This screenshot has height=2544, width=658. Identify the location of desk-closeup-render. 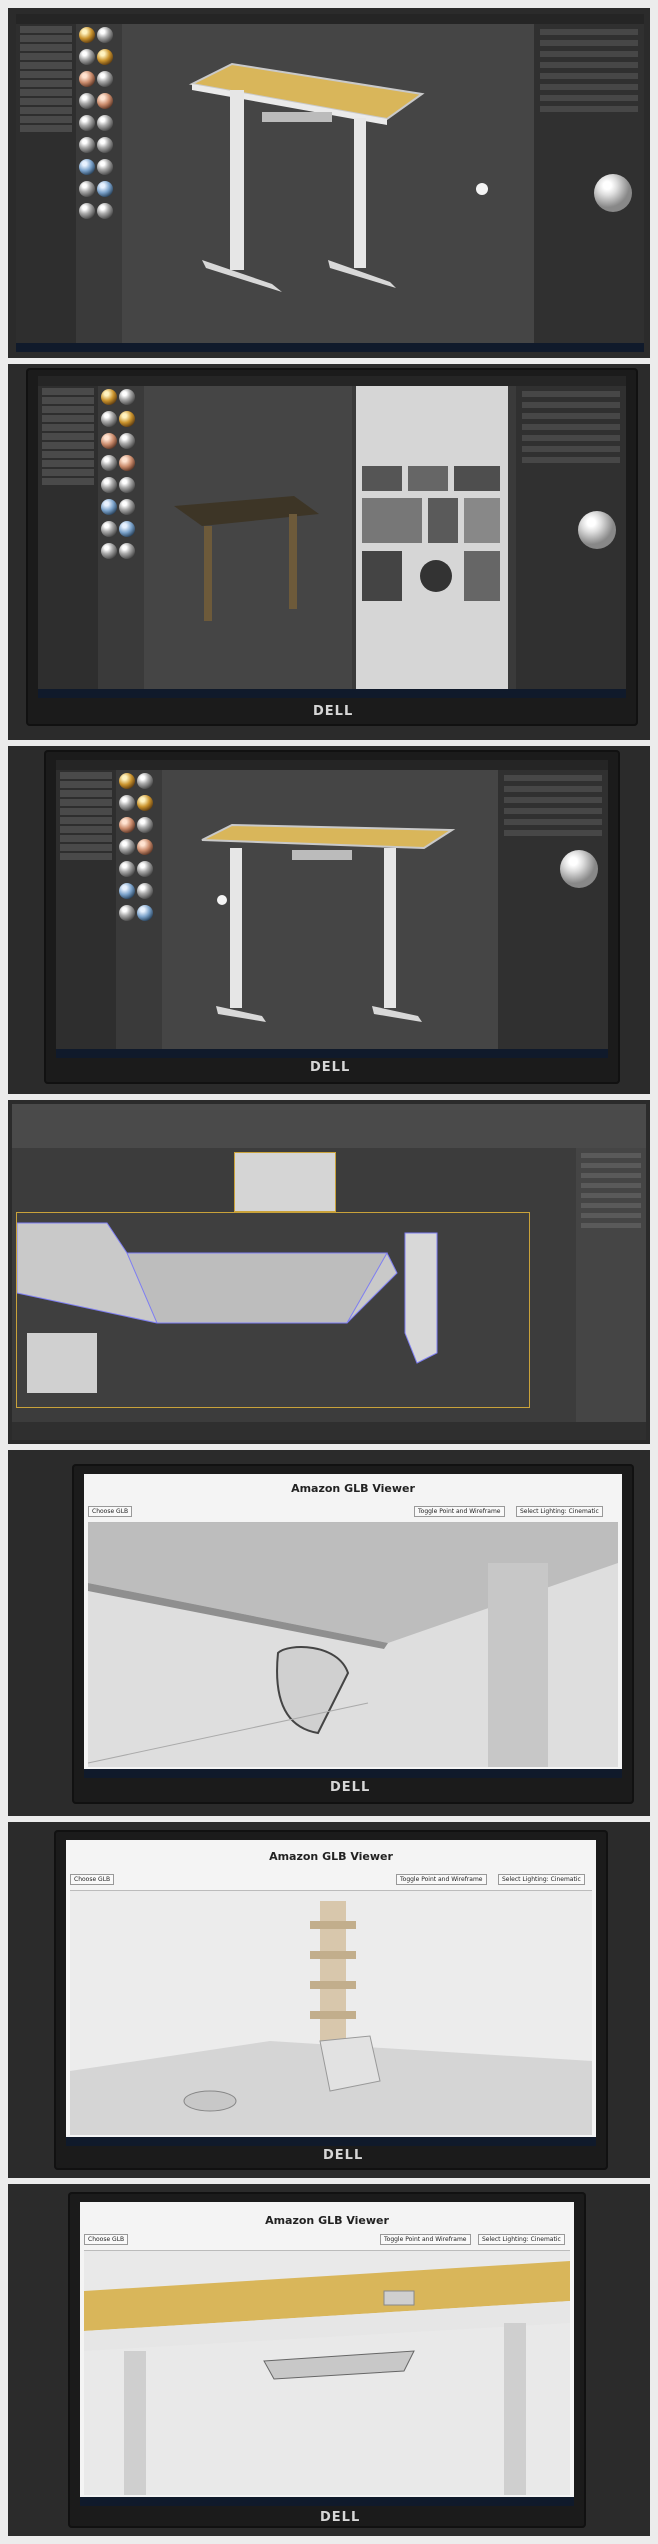
(352, 1645).